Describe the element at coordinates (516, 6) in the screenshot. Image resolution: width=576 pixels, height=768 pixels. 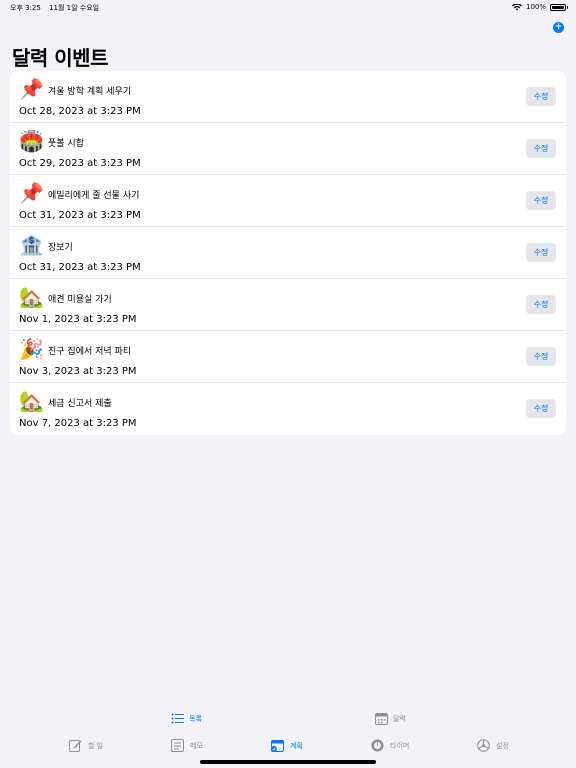
I see `wifi-icon` at that location.